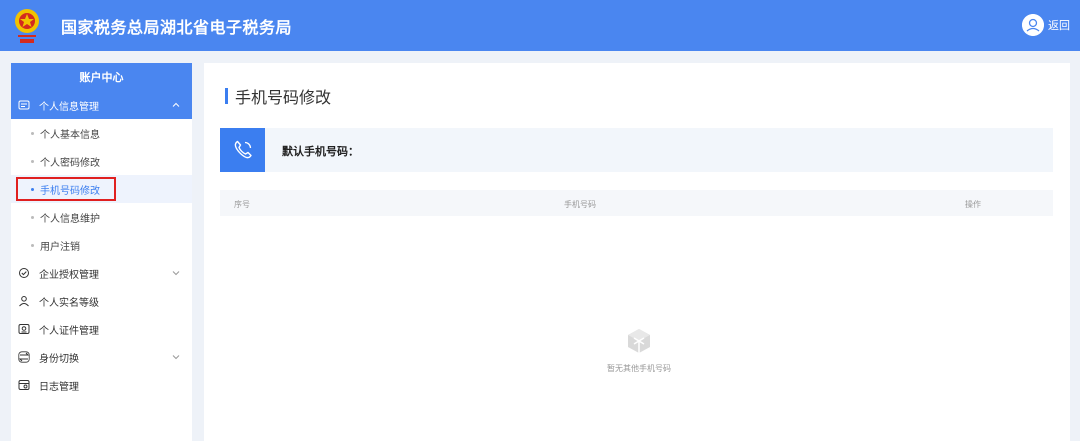 The width and height of the screenshot is (1080, 441). Describe the element at coordinates (1059, 25) in the screenshot. I see `return-button: 返回` at that location.